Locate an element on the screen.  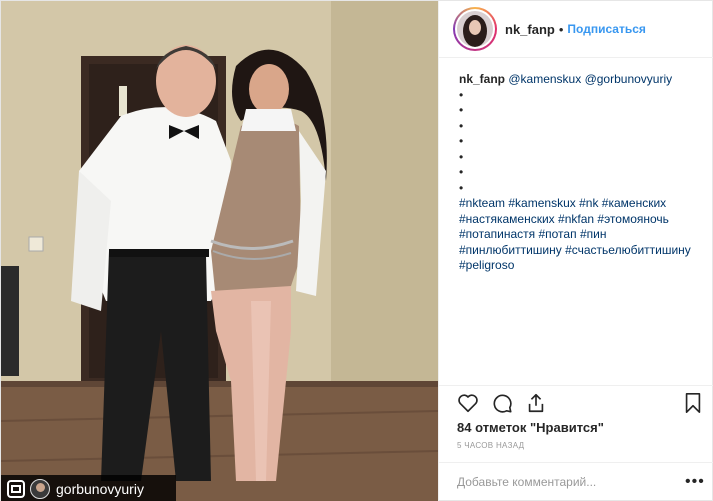
action-bar is located at coordinates (576, 402).